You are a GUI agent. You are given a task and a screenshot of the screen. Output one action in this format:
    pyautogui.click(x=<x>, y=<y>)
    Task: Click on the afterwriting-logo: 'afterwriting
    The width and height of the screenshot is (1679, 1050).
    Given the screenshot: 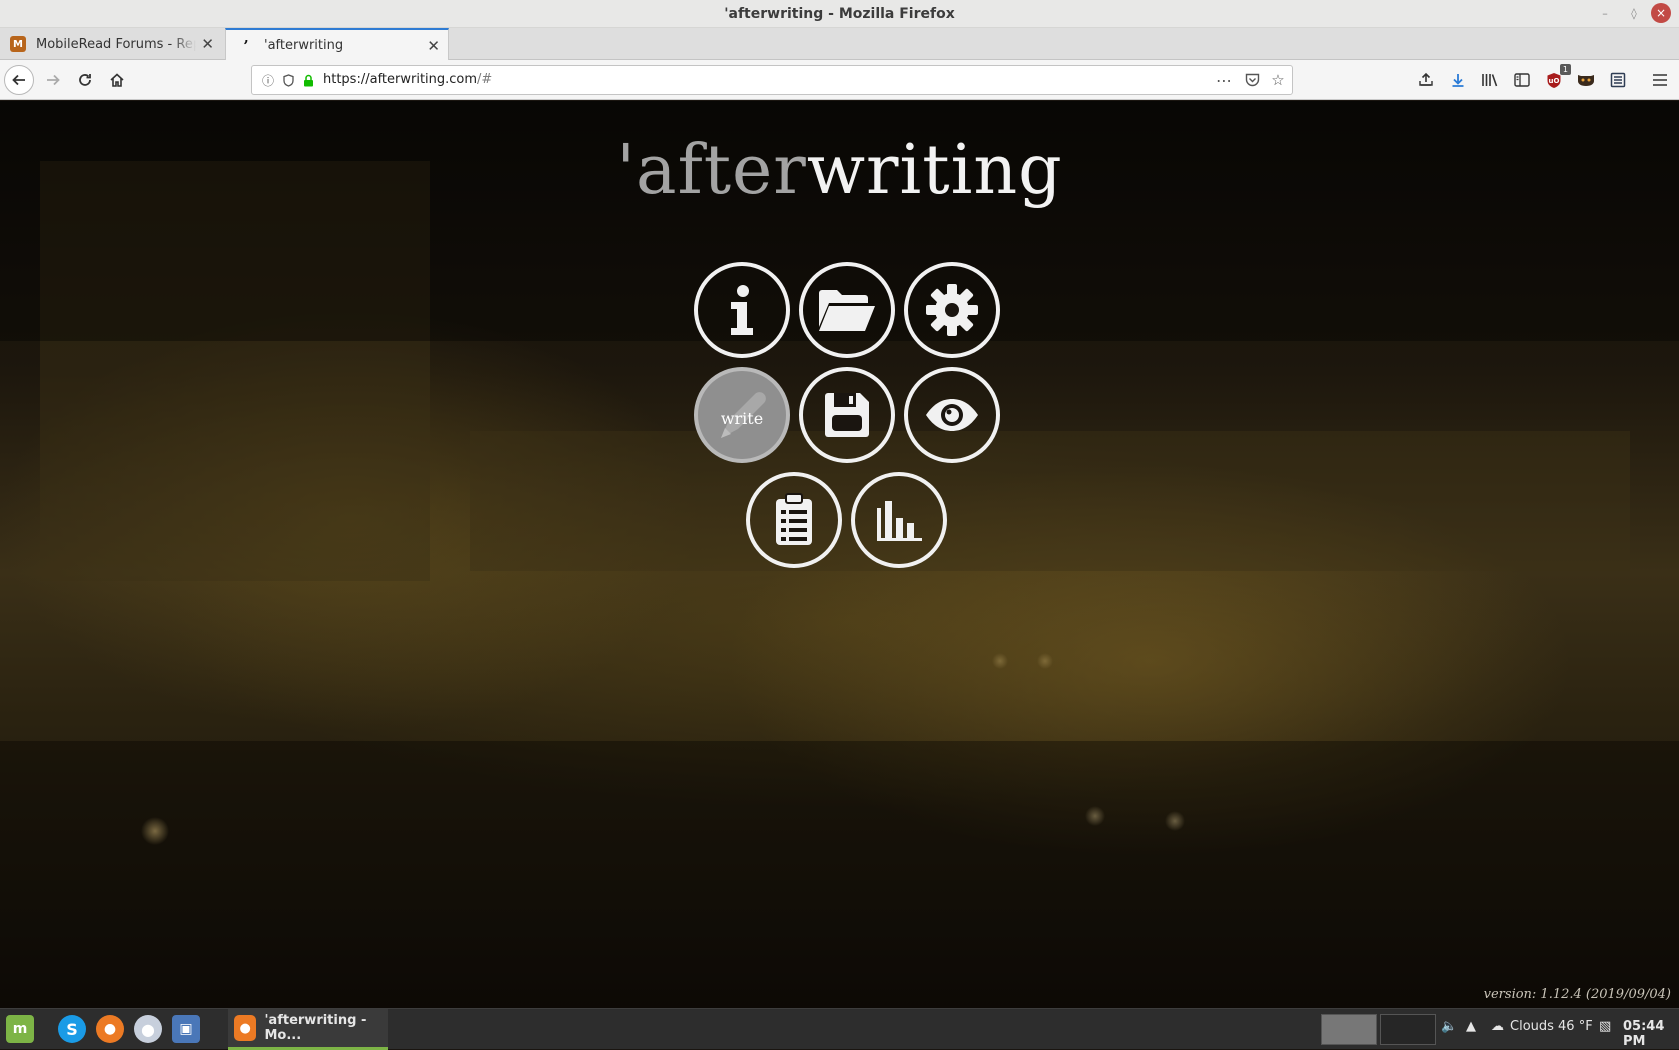 What is the action you would take?
    pyautogui.click(x=839, y=171)
    